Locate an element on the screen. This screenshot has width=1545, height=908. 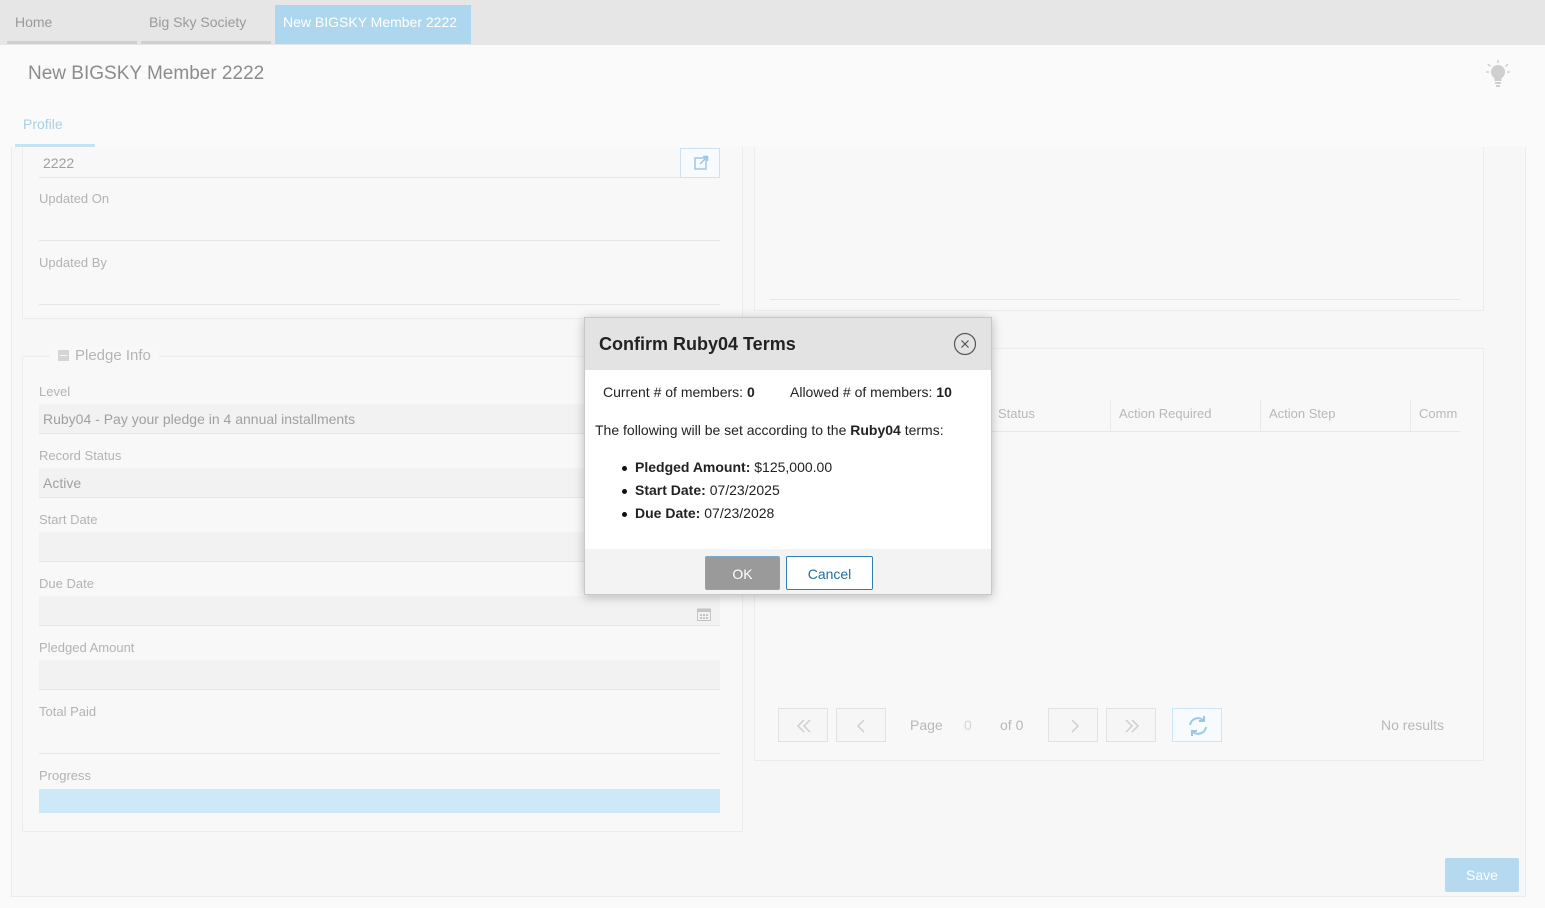
pager-page-label: Page is located at coordinates (926, 725).